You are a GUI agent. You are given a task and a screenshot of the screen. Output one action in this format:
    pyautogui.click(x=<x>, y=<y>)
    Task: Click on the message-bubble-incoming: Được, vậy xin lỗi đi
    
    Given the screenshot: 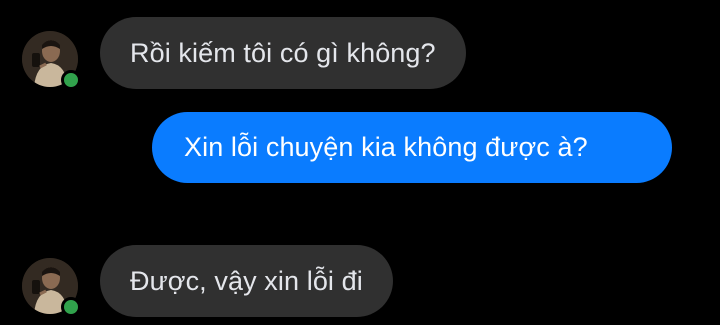 What is the action you would take?
    pyautogui.click(x=246, y=281)
    